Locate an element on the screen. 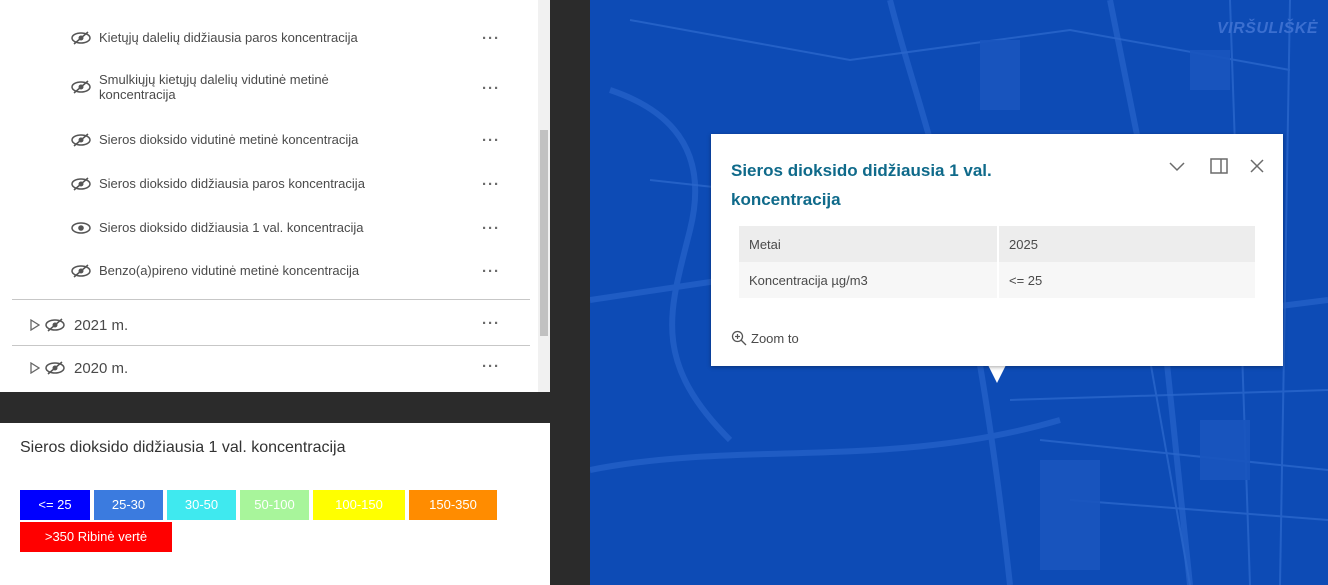  attribute-table: Metai 2025 Koncentracija µg/m3 <= 25 is located at coordinates (997, 262).